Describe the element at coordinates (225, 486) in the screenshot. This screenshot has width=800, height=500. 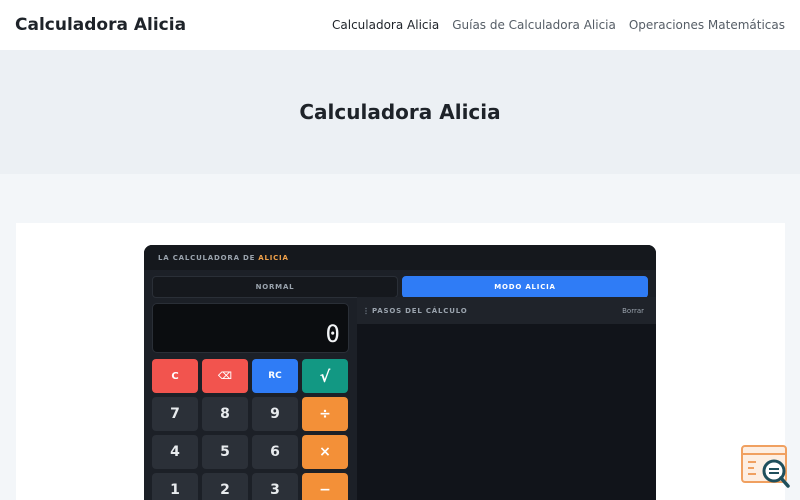
I see `key-2: 2` at that location.